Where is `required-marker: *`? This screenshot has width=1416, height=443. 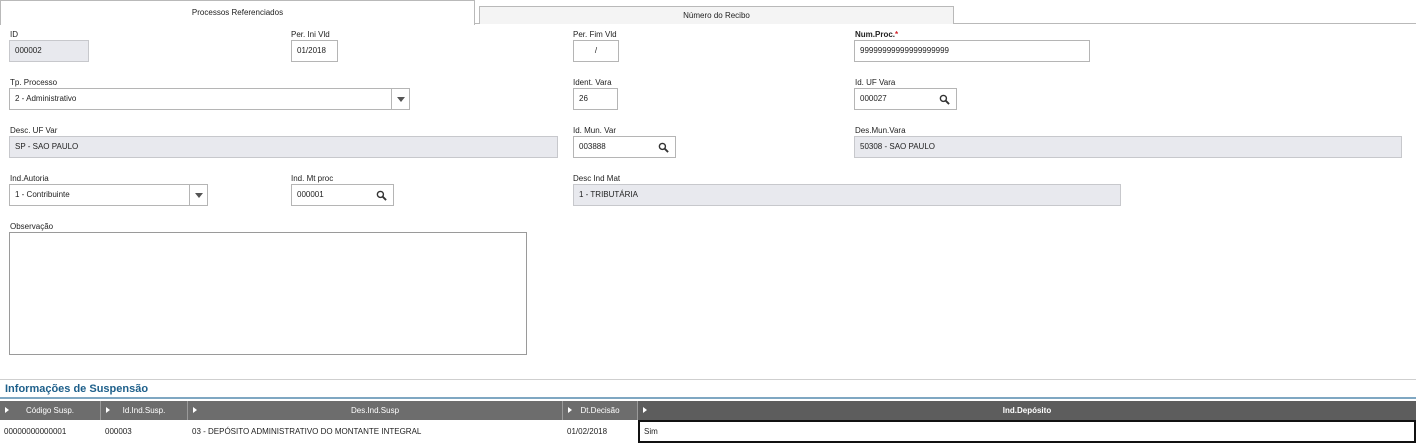 required-marker: * is located at coordinates (897, 34).